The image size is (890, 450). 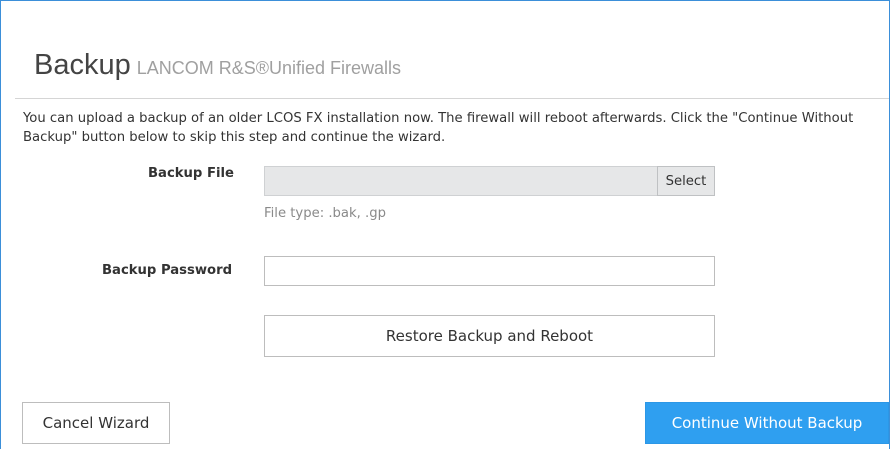 What do you see at coordinates (167, 270) in the screenshot?
I see `backup-password-label: Backup Password` at bounding box center [167, 270].